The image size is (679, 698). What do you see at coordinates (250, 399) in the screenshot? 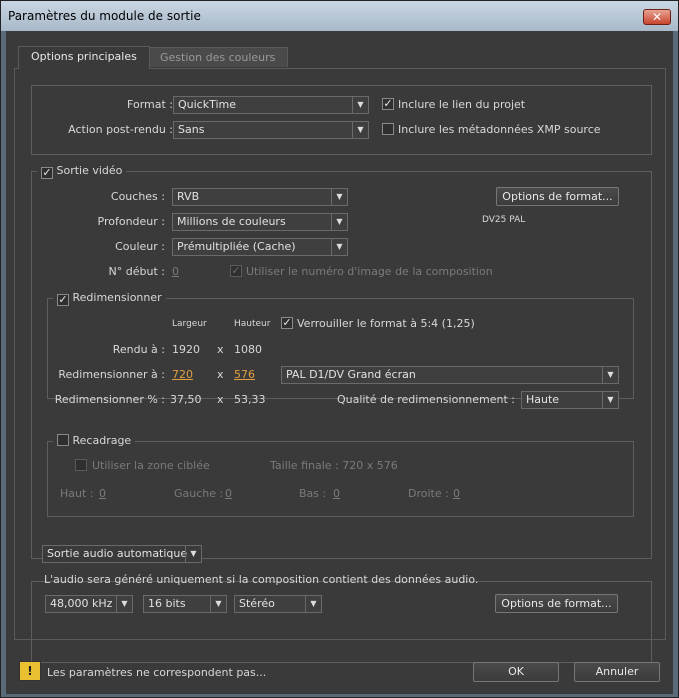
I see `resize-percent-height: 53,33` at bounding box center [250, 399].